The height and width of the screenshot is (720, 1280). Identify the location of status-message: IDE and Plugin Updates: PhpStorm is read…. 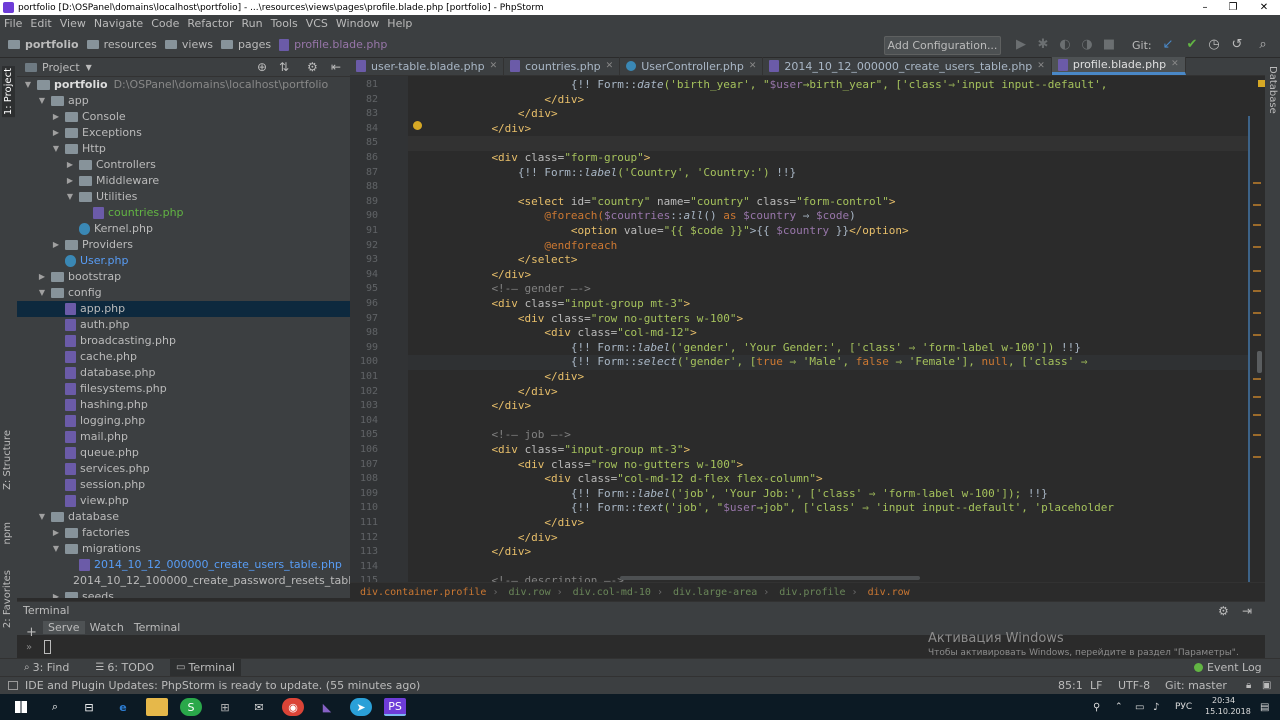
(222, 685).